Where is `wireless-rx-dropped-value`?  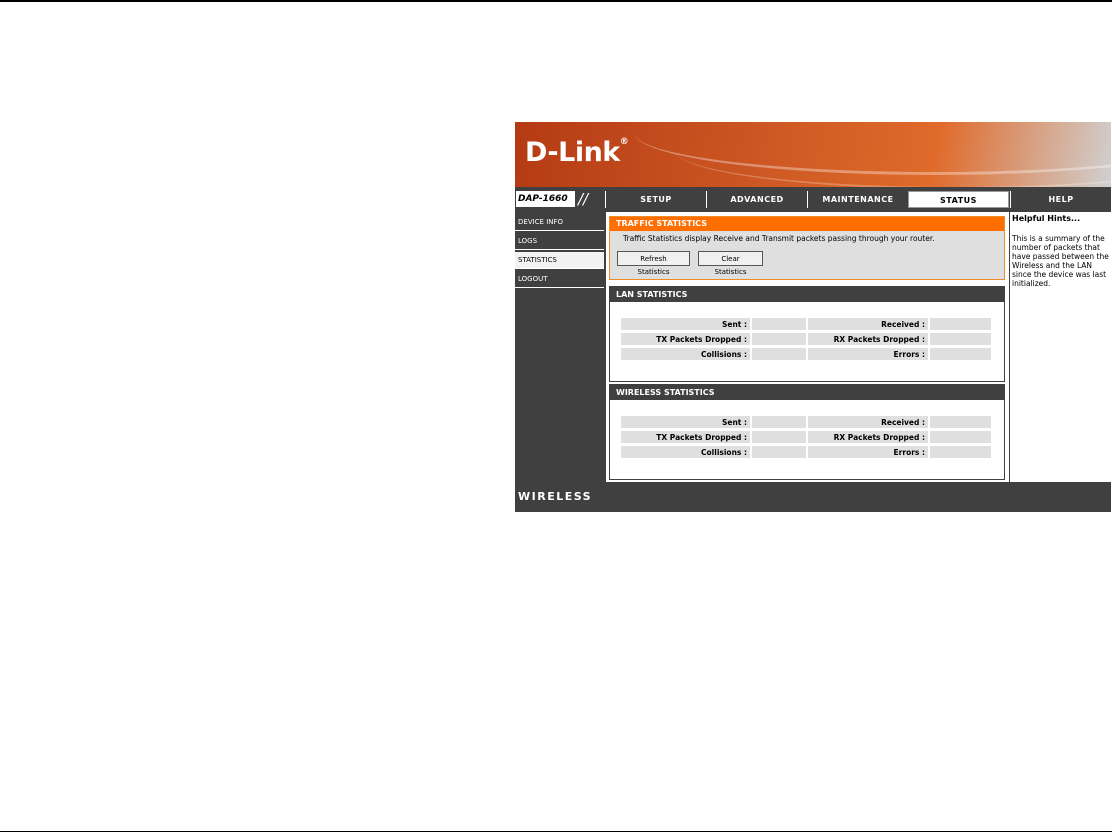 wireless-rx-dropped-value is located at coordinates (960, 437).